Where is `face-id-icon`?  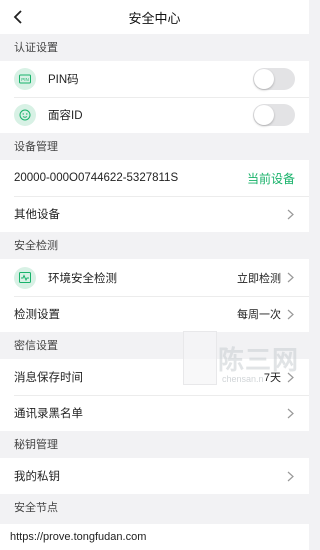 face-id-icon is located at coordinates (25, 115).